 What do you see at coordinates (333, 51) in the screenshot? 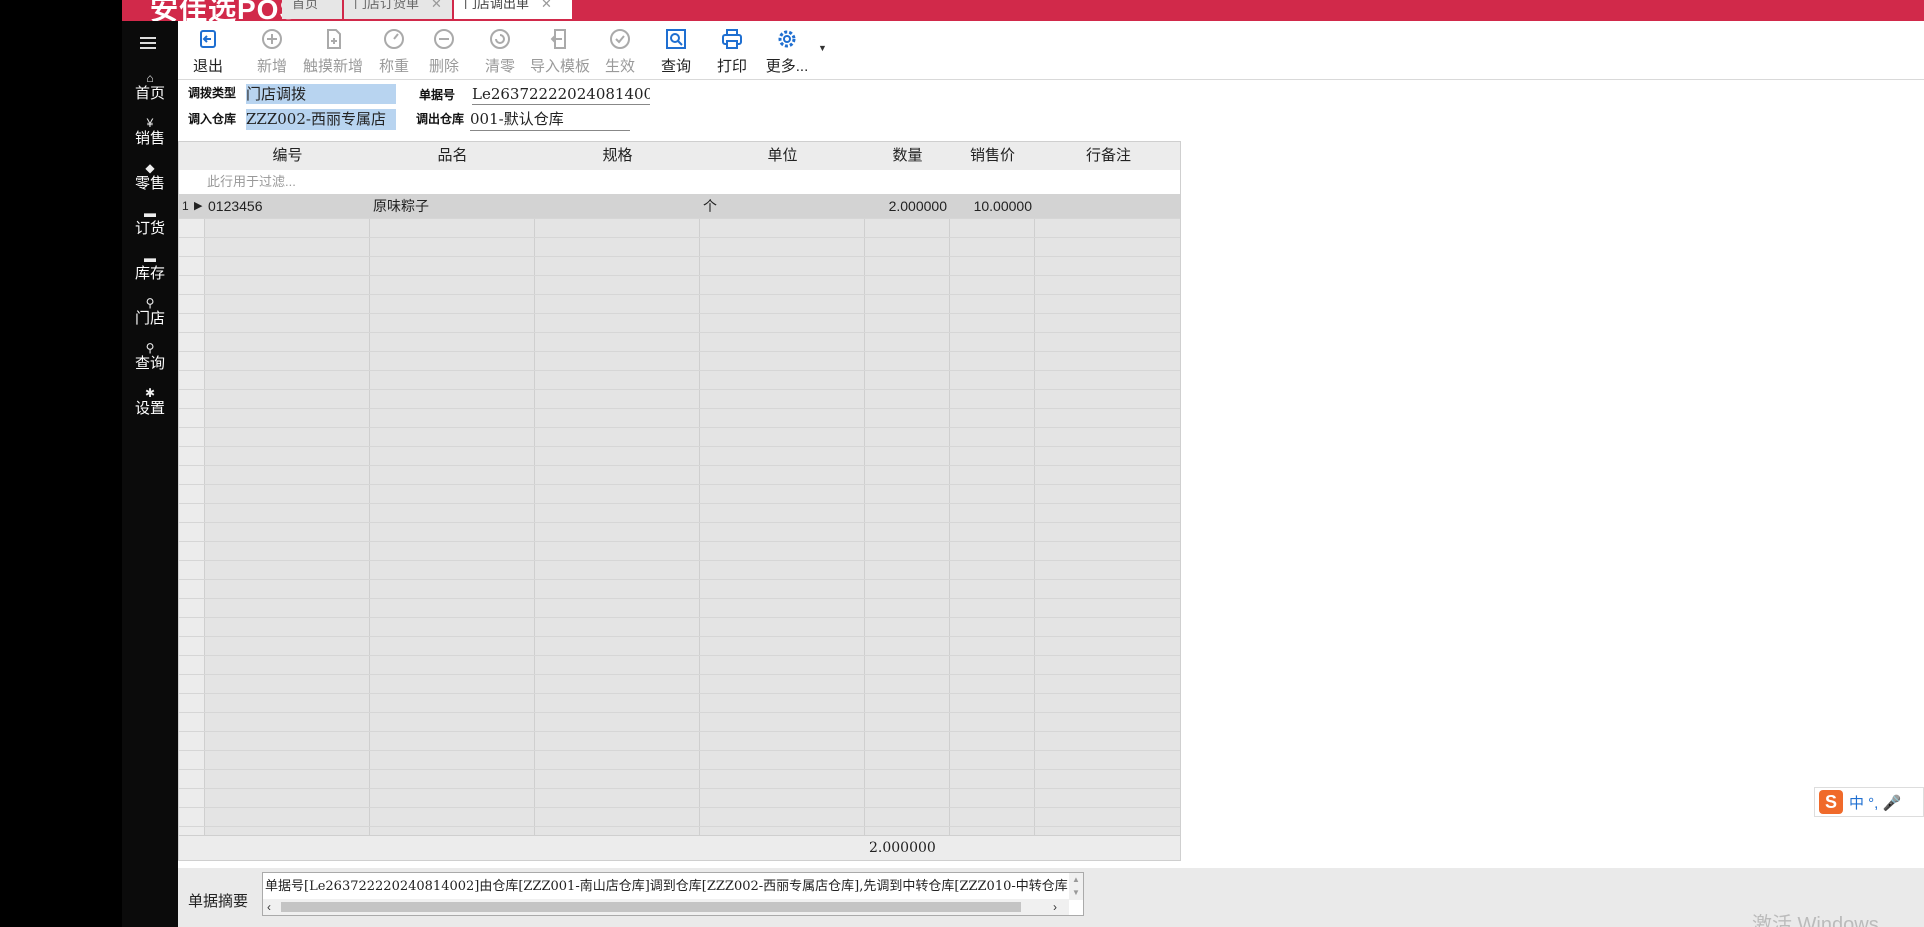
I see `touch-add-button: 触摸新增` at bounding box center [333, 51].